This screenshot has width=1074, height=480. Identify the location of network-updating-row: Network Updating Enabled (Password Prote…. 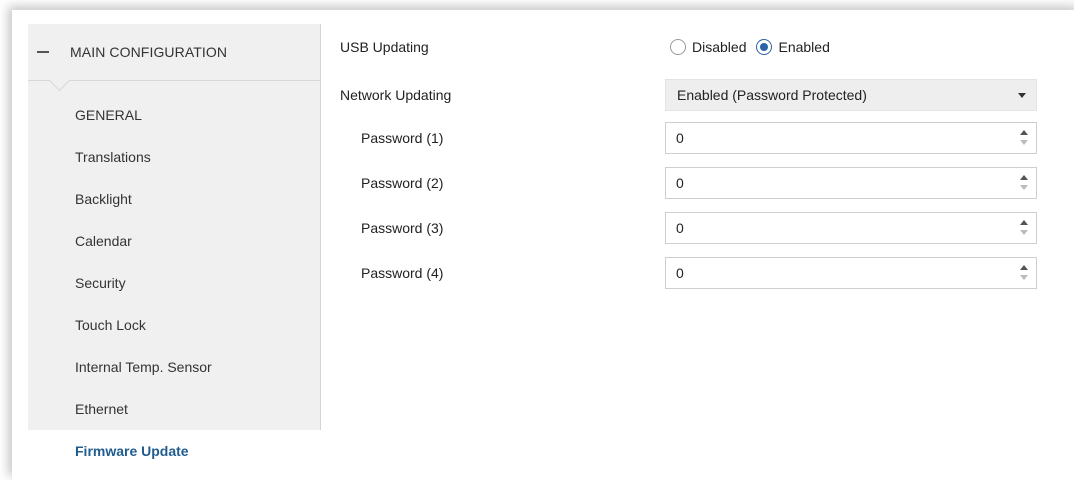
(697, 95).